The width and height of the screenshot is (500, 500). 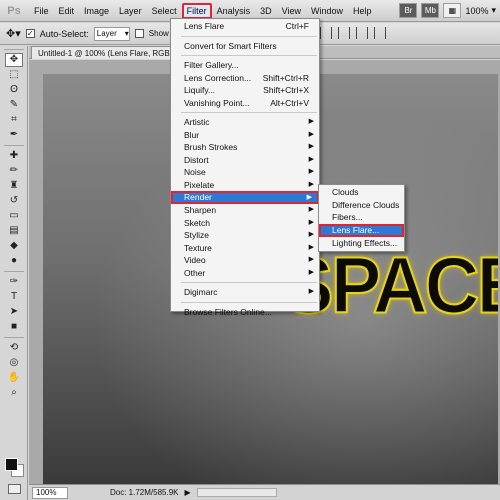 What do you see at coordinates (245, 223) in the screenshot?
I see `filter-menu-item-sketch: Sketch ▶` at bounding box center [245, 223].